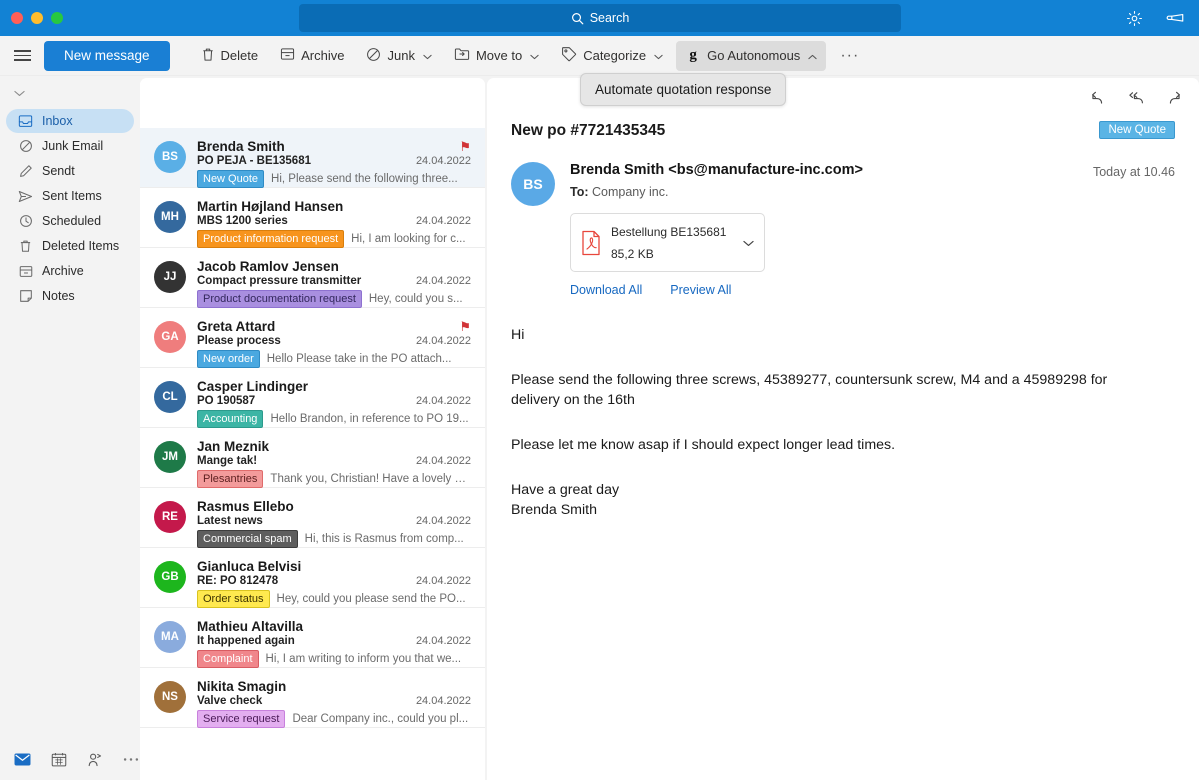 This screenshot has height=780, width=1199. Describe the element at coordinates (849, 55) in the screenshot. I see `more-commands-button: ···` at that location.